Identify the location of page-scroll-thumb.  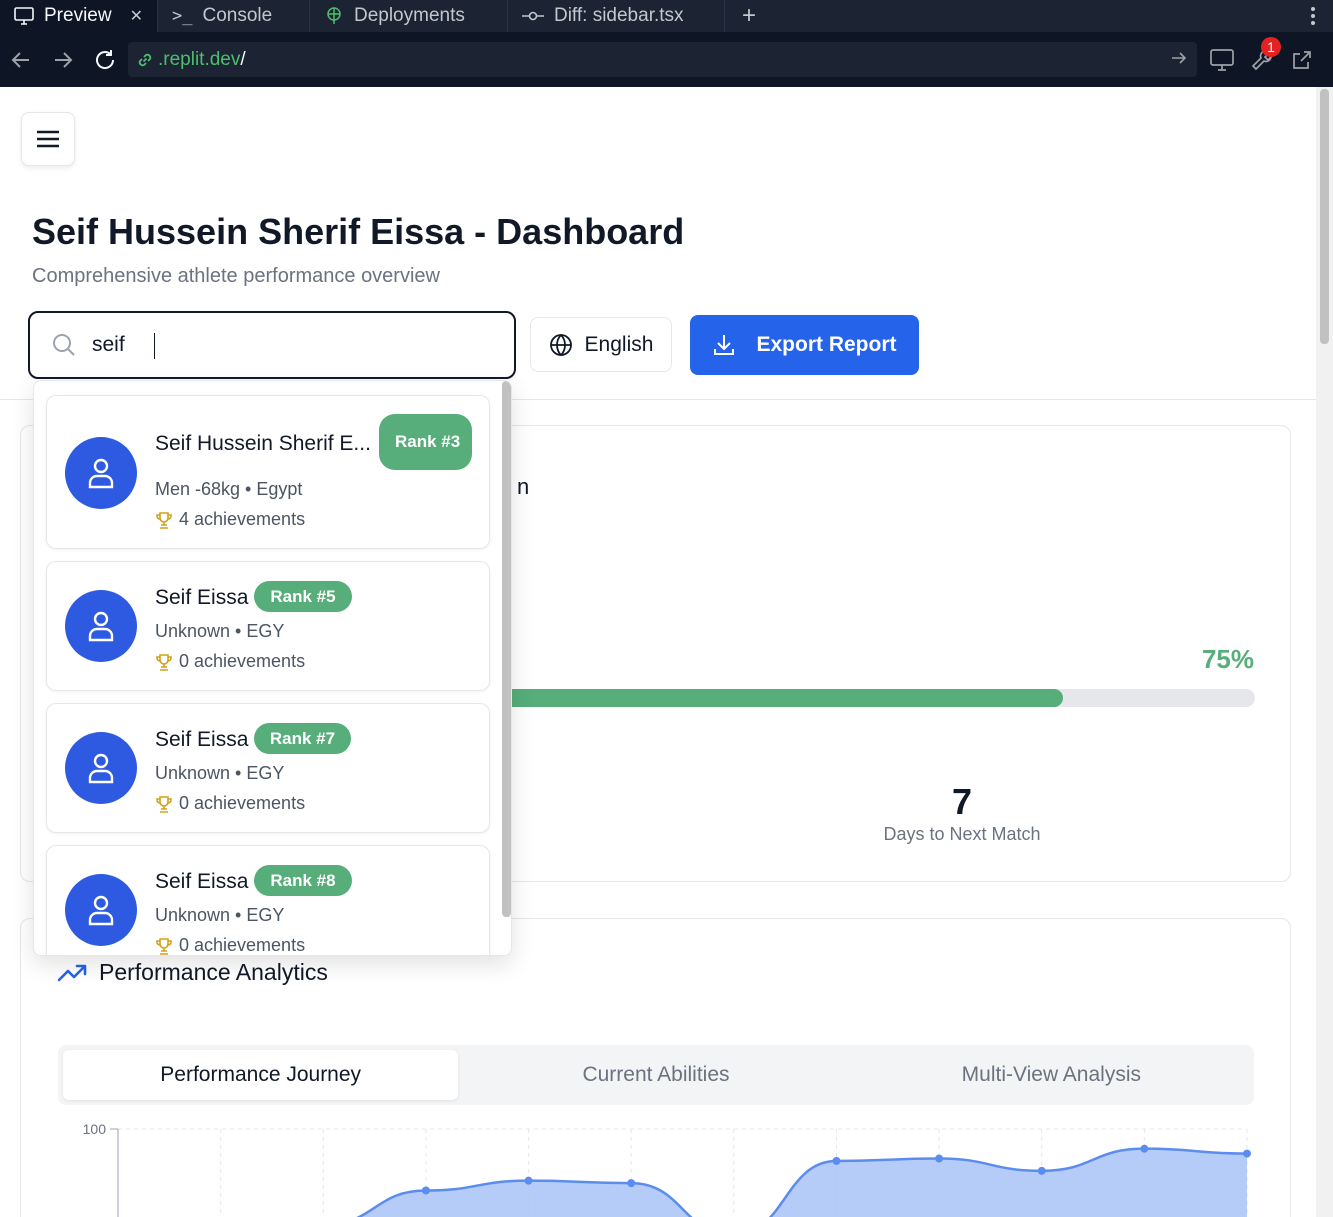
(1324, 216).